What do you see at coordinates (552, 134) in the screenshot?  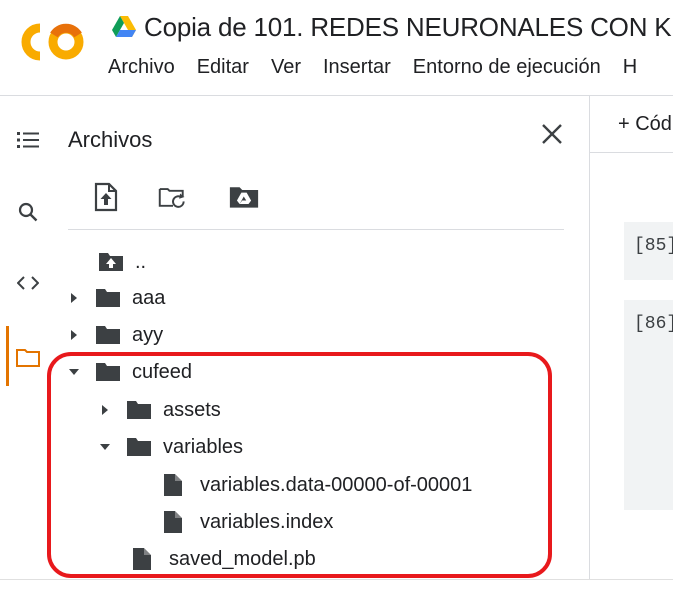 I see `close-icon` at bounding box center [552, 134].